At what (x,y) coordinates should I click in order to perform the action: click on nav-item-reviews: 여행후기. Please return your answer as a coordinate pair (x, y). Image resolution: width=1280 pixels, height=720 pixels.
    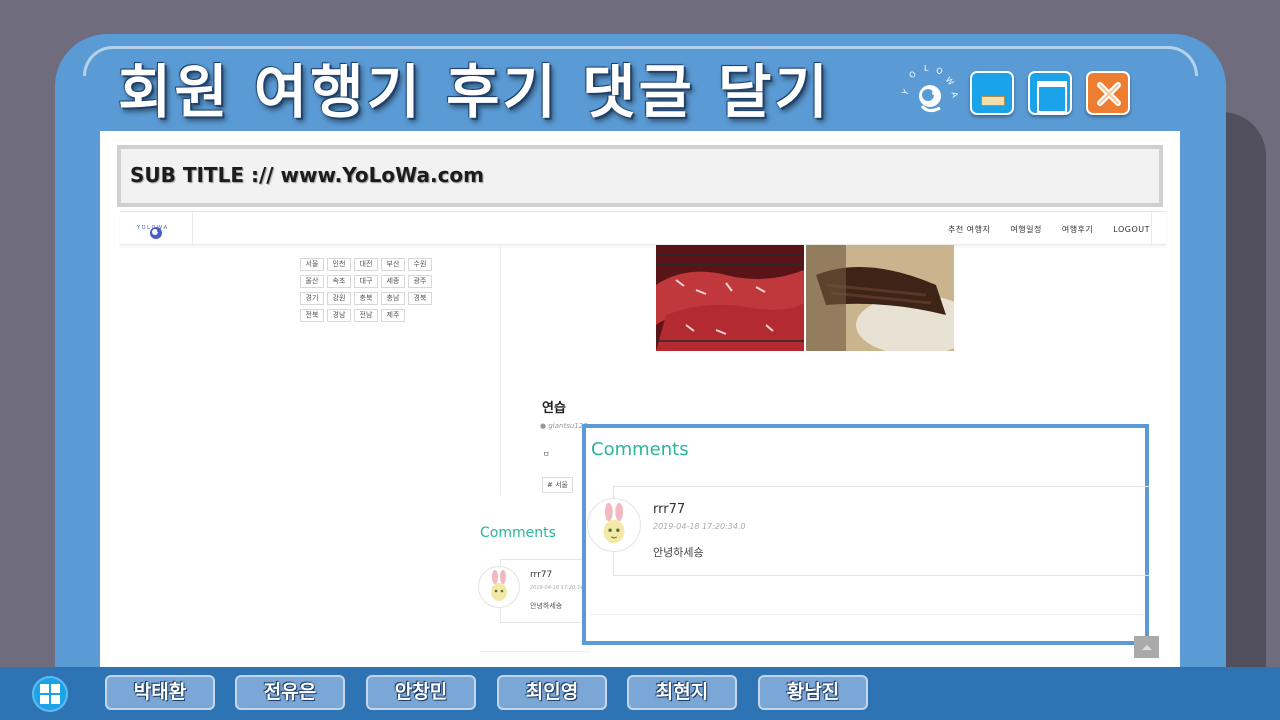
    Looking at the image, I should click on (1077, 229).